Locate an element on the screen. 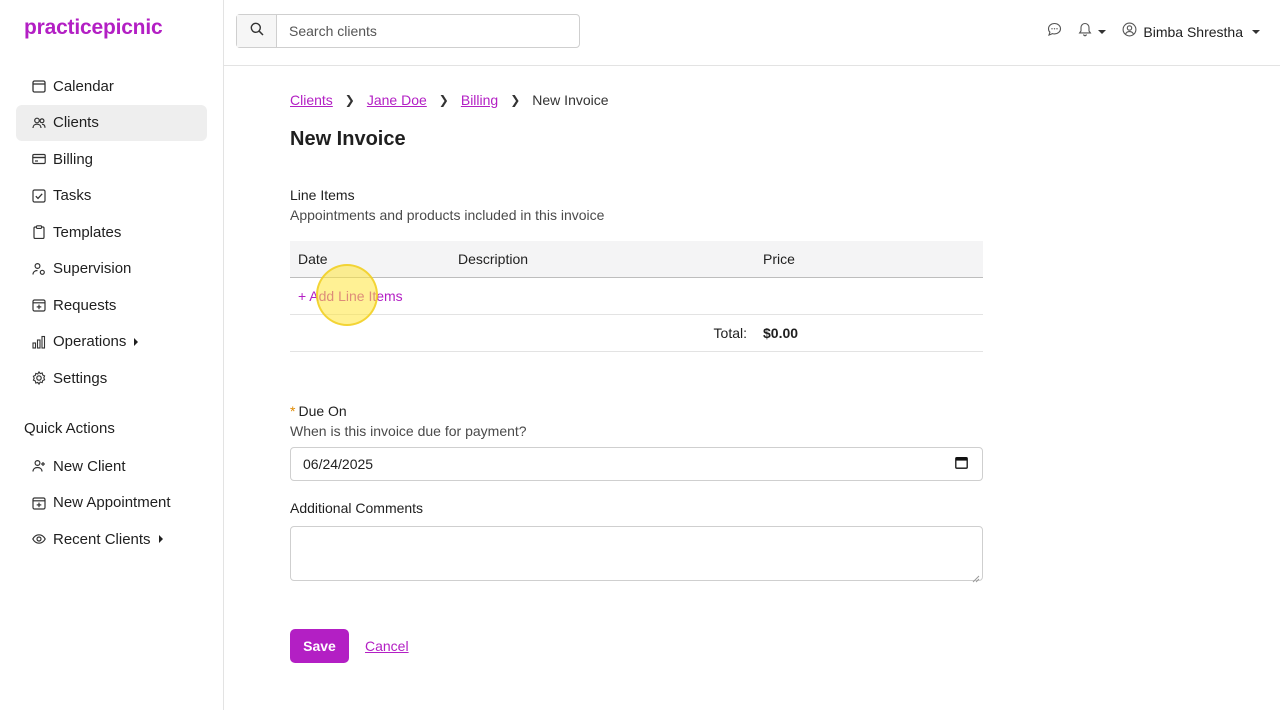 Image resolution: width=1280 pixels, height=710 pixels. search-box is located at coordinates (408, 31).